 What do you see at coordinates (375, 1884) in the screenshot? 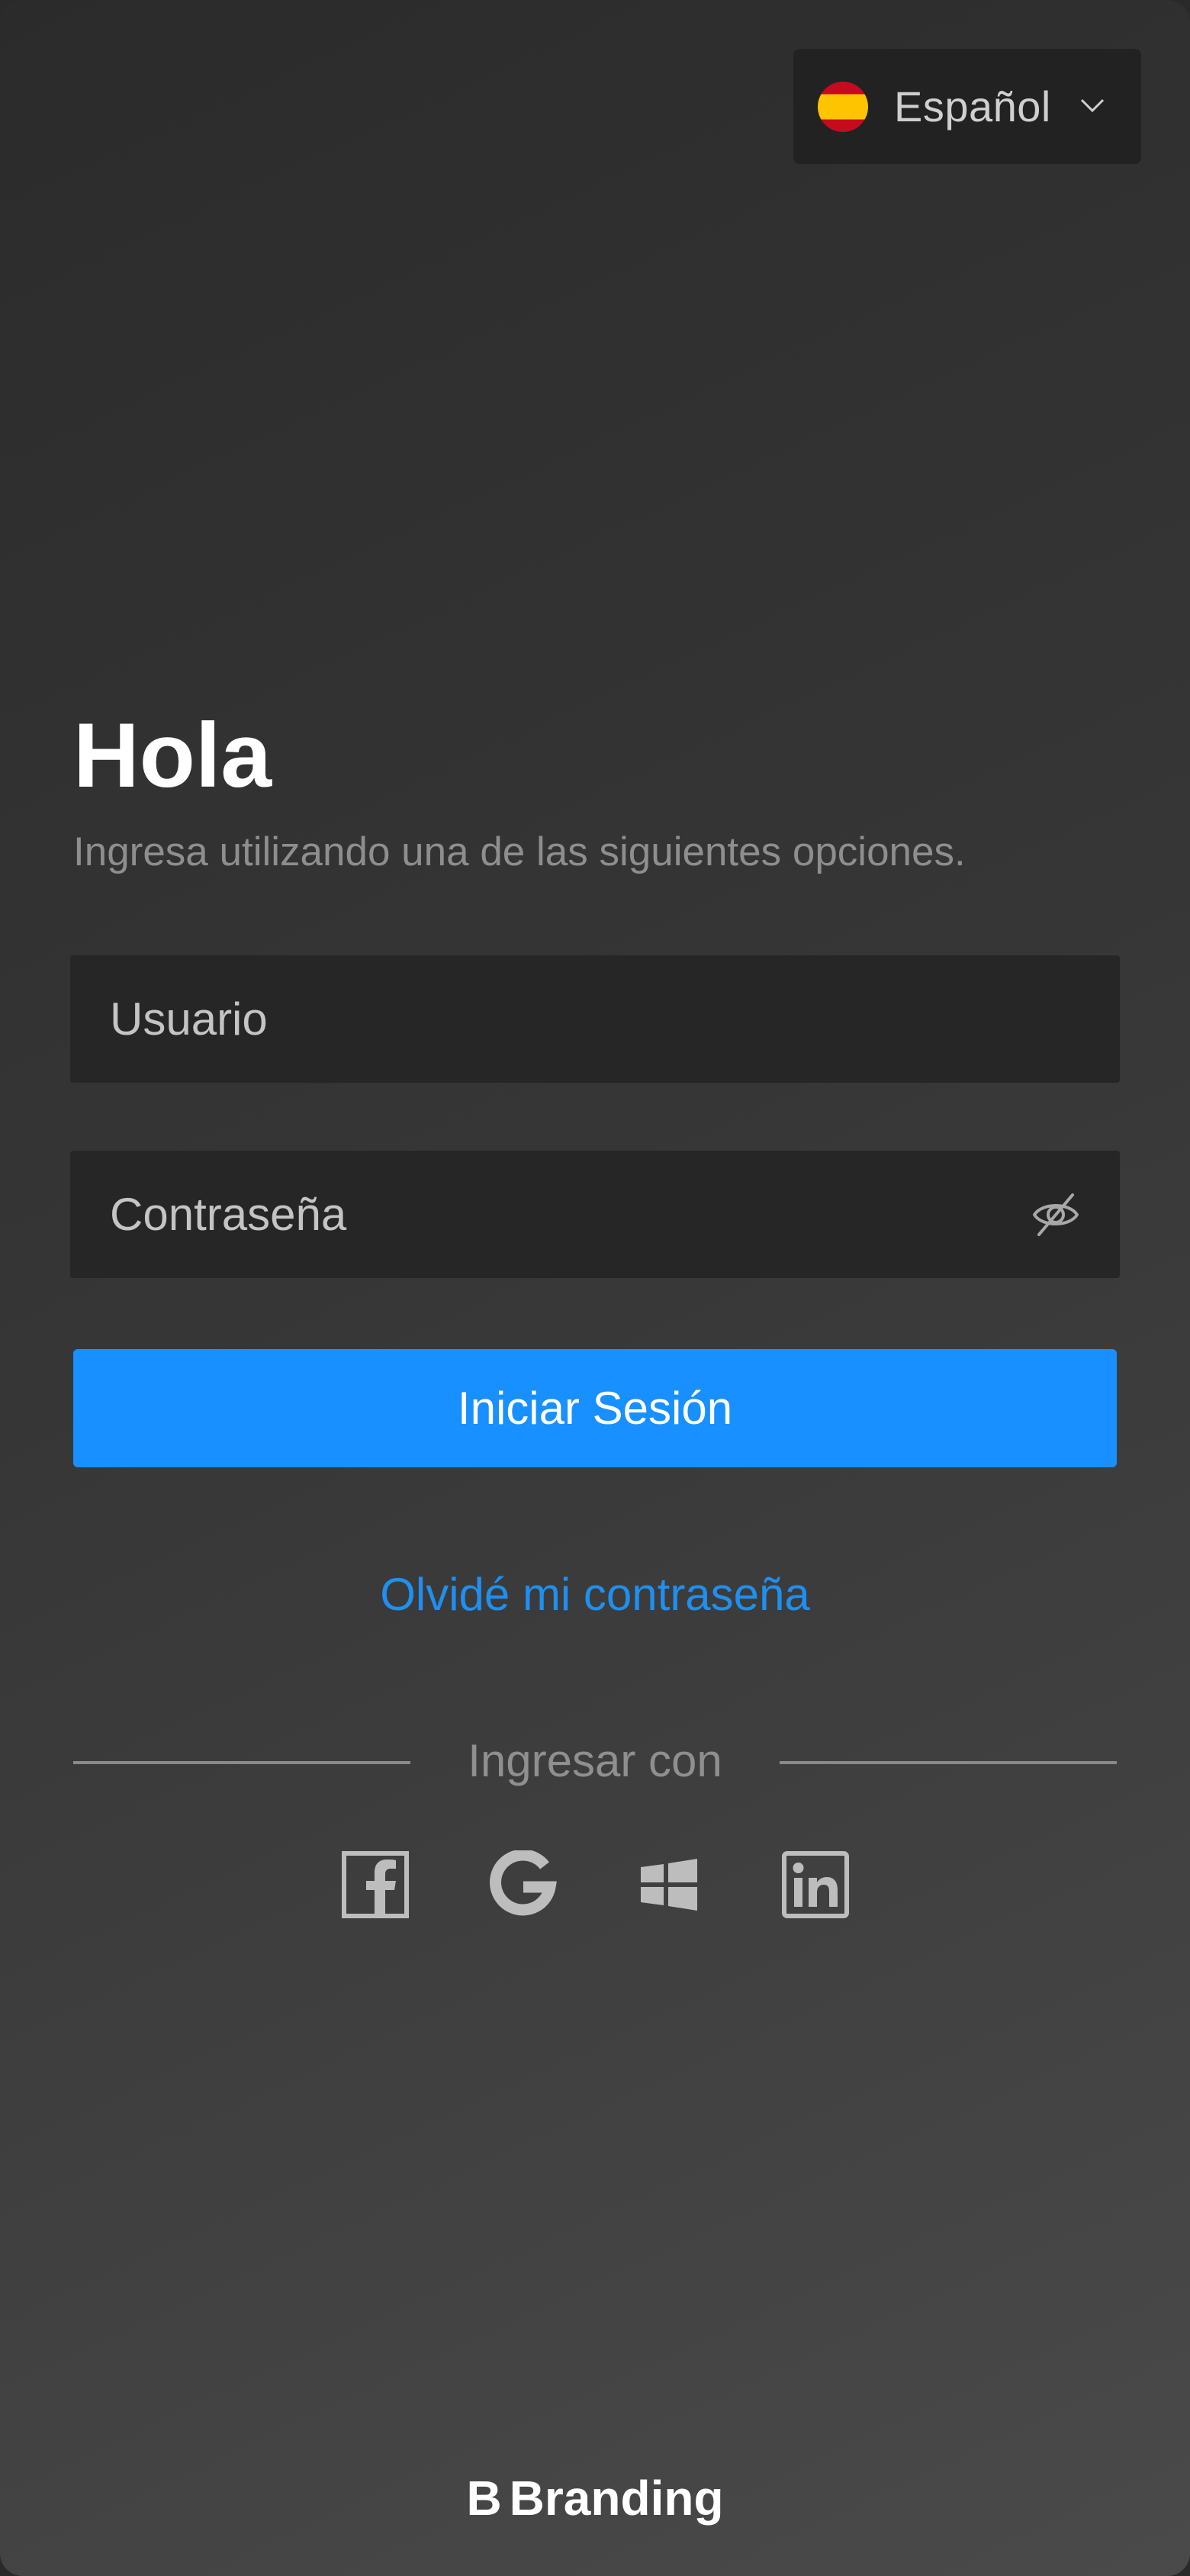
I see `facebook-icon` at bounding box center [375, 1884].